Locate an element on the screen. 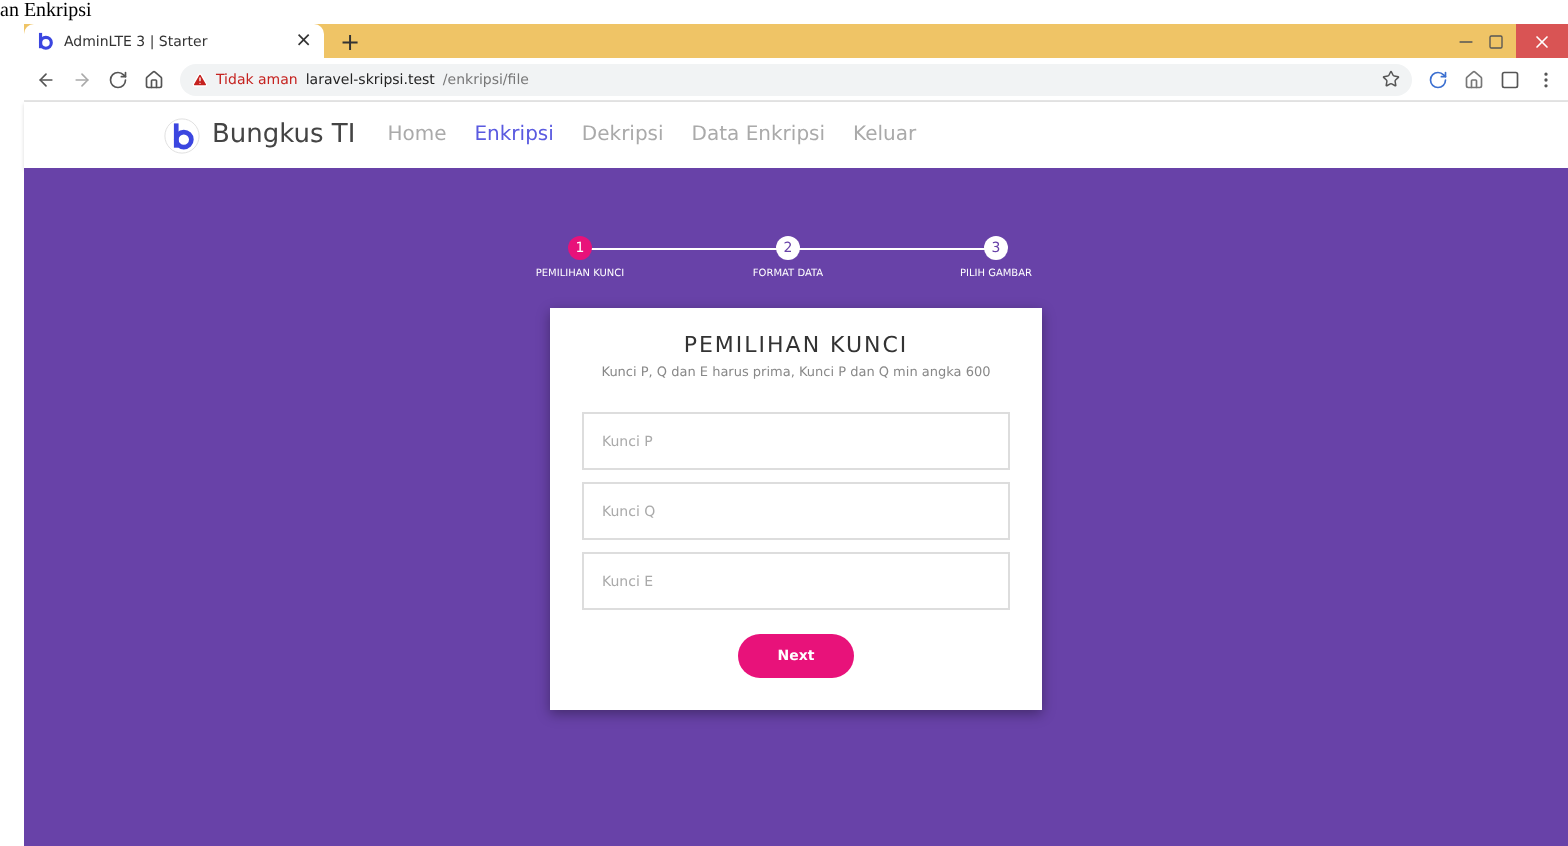  card-title: PEMILIHAN KUNCI is located at coordinates (796, 345).